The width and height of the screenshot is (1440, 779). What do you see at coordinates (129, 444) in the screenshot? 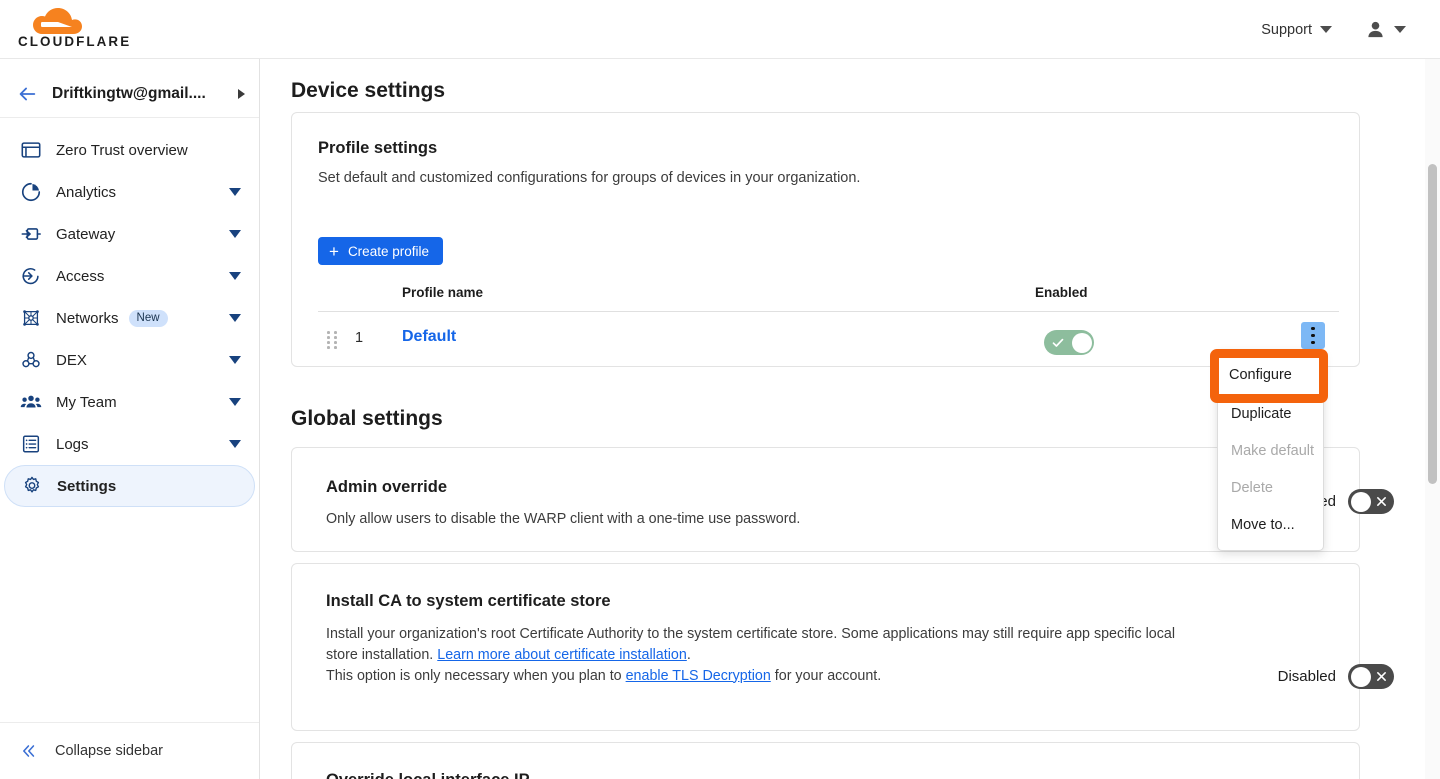
I see `sidebar-item-logs: Logs` at bounding box center [129, 444].